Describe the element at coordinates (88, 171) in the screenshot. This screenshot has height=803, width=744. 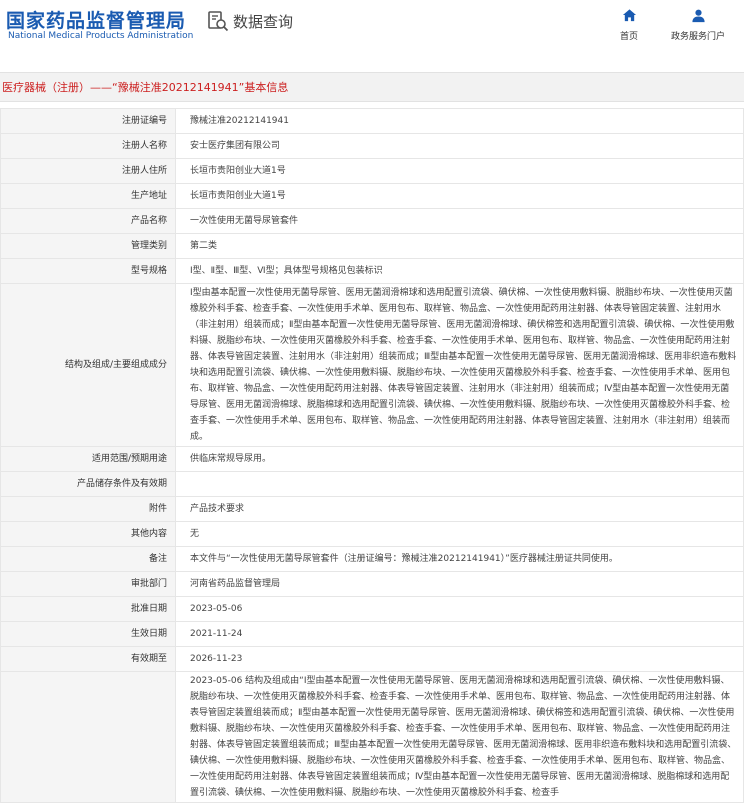
I see `field-label: 注册人住所` at that location.